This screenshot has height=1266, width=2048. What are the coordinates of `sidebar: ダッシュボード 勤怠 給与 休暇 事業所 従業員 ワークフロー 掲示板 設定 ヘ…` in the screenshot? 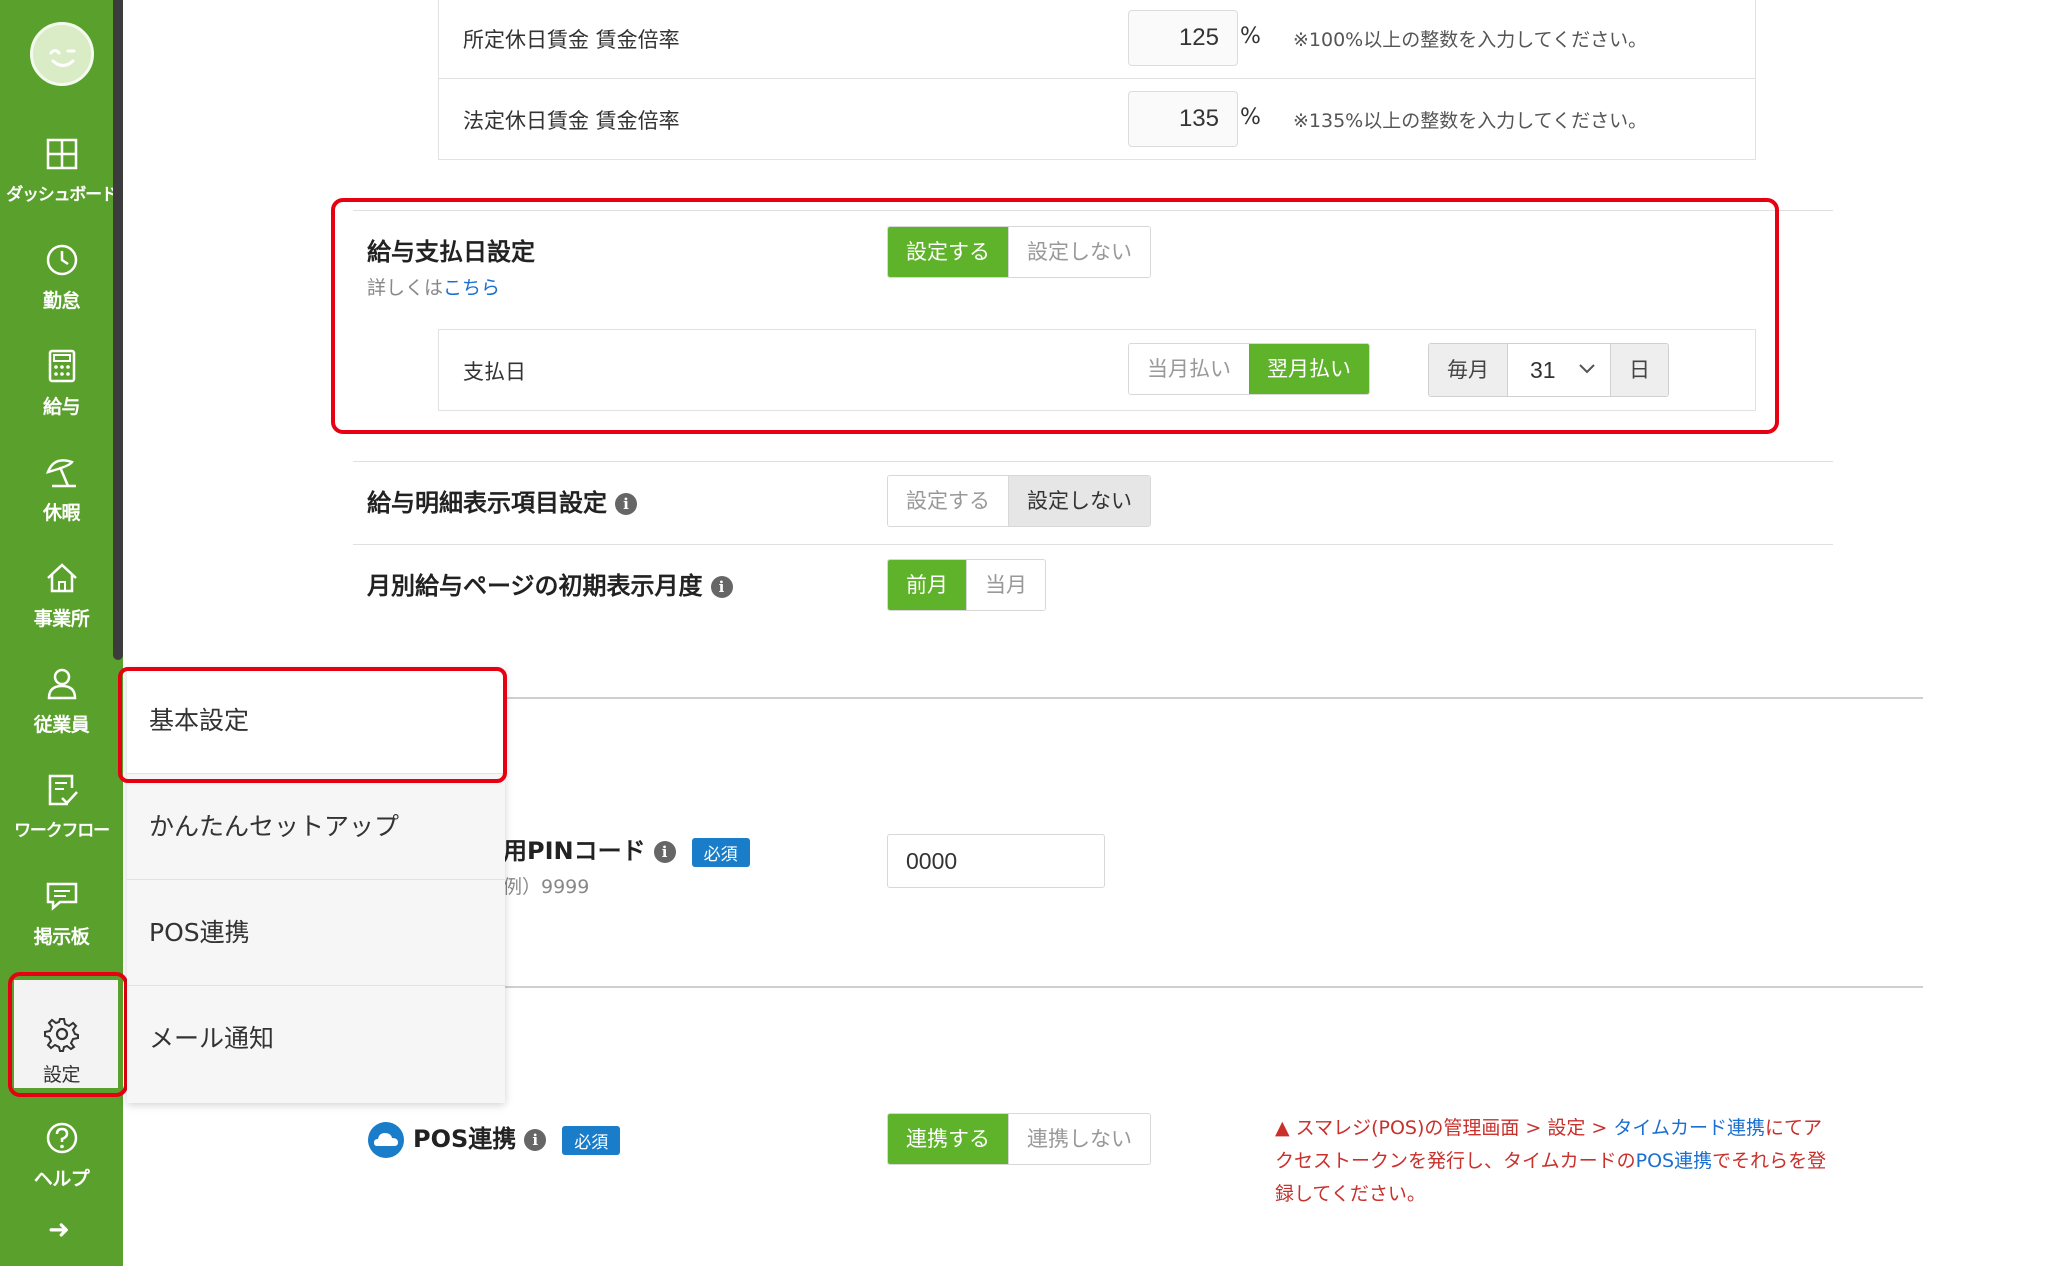 It's located at (64, 633).